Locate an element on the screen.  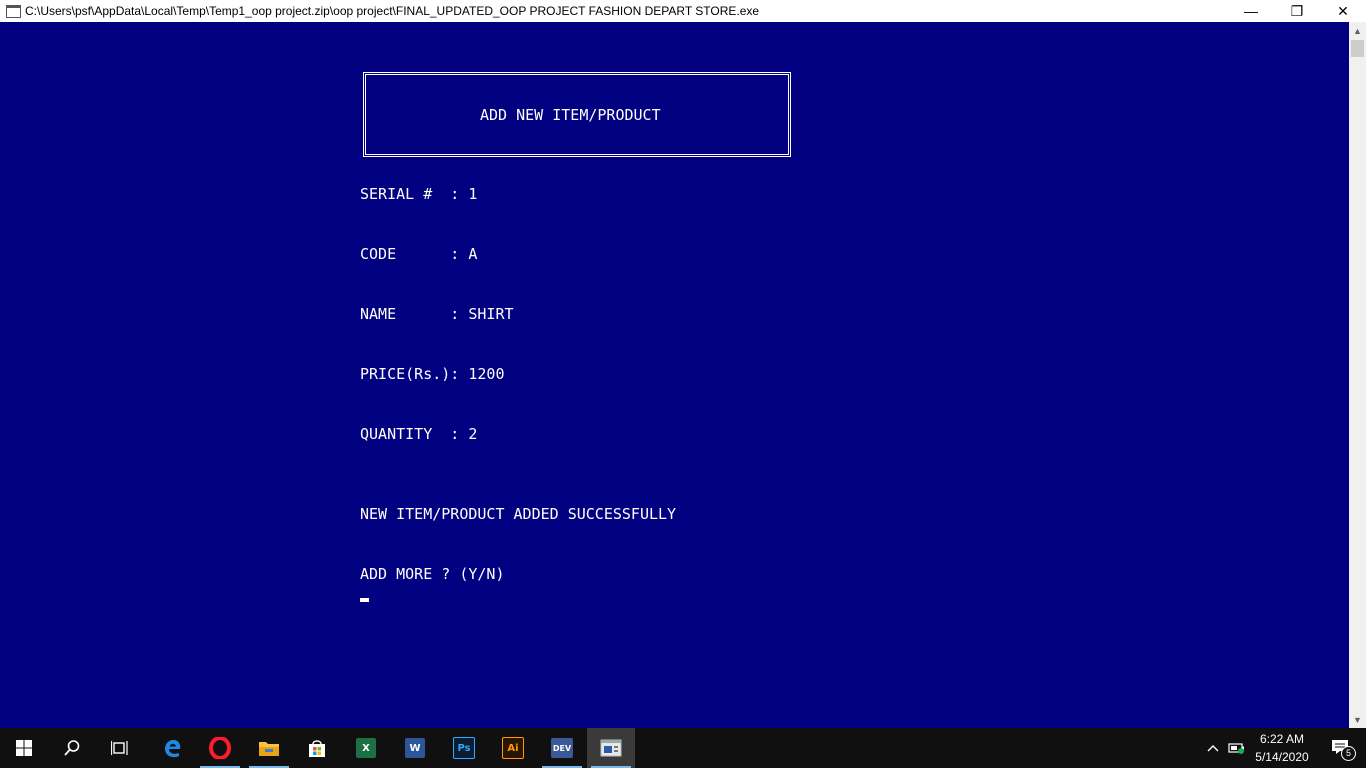
devcpp-icon: DEV is located at coordinates (562, 748).